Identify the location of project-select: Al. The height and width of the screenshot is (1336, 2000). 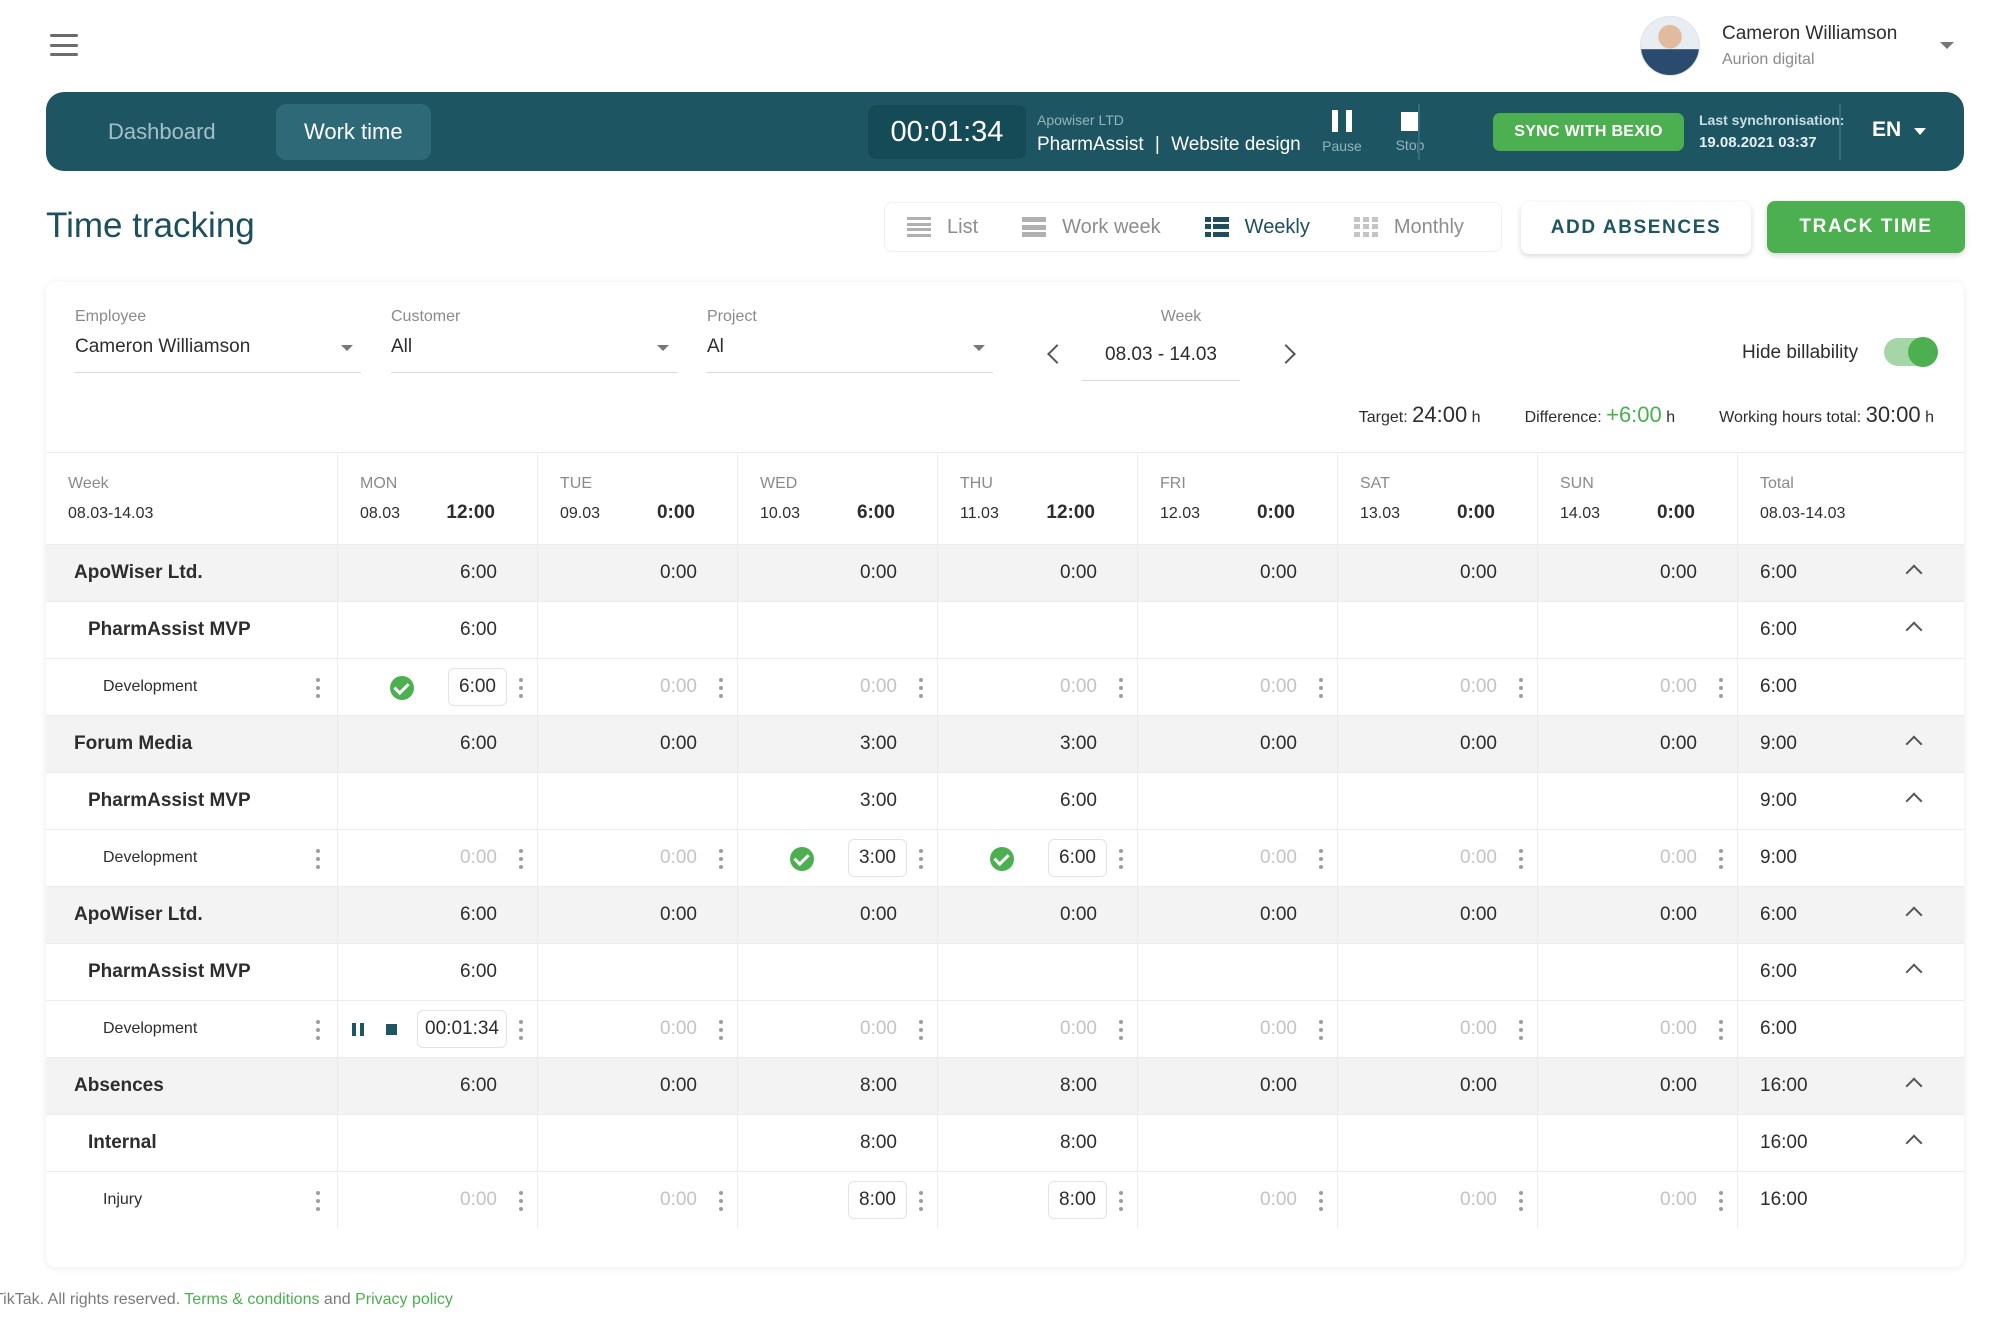
(850, 354).